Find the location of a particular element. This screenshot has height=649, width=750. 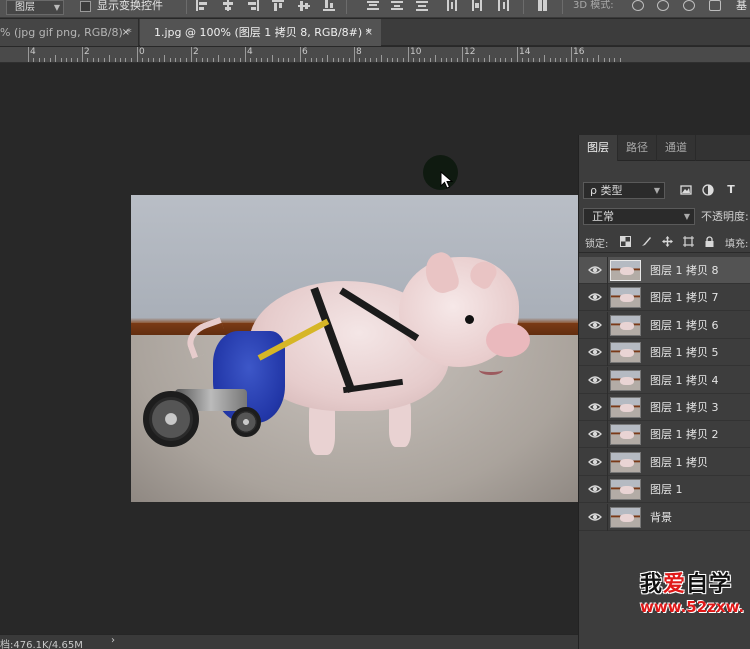

3d-slide-icon is located at coordinates (715, 5).